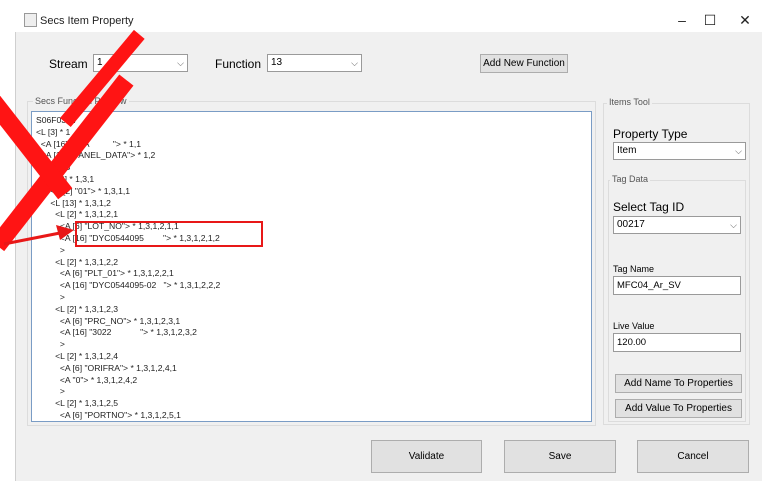  I want to click on save-button: Save, so click(560, 456).